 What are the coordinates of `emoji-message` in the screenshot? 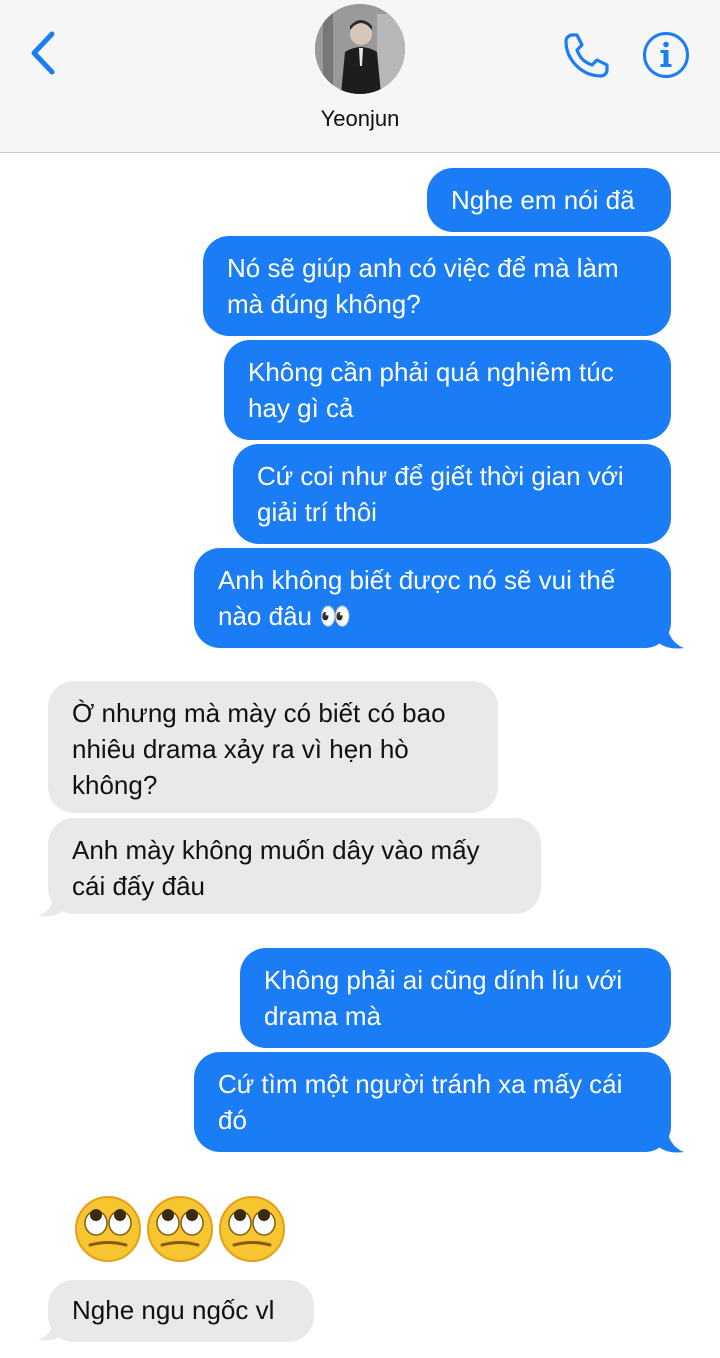 It's located at (180, 1229).